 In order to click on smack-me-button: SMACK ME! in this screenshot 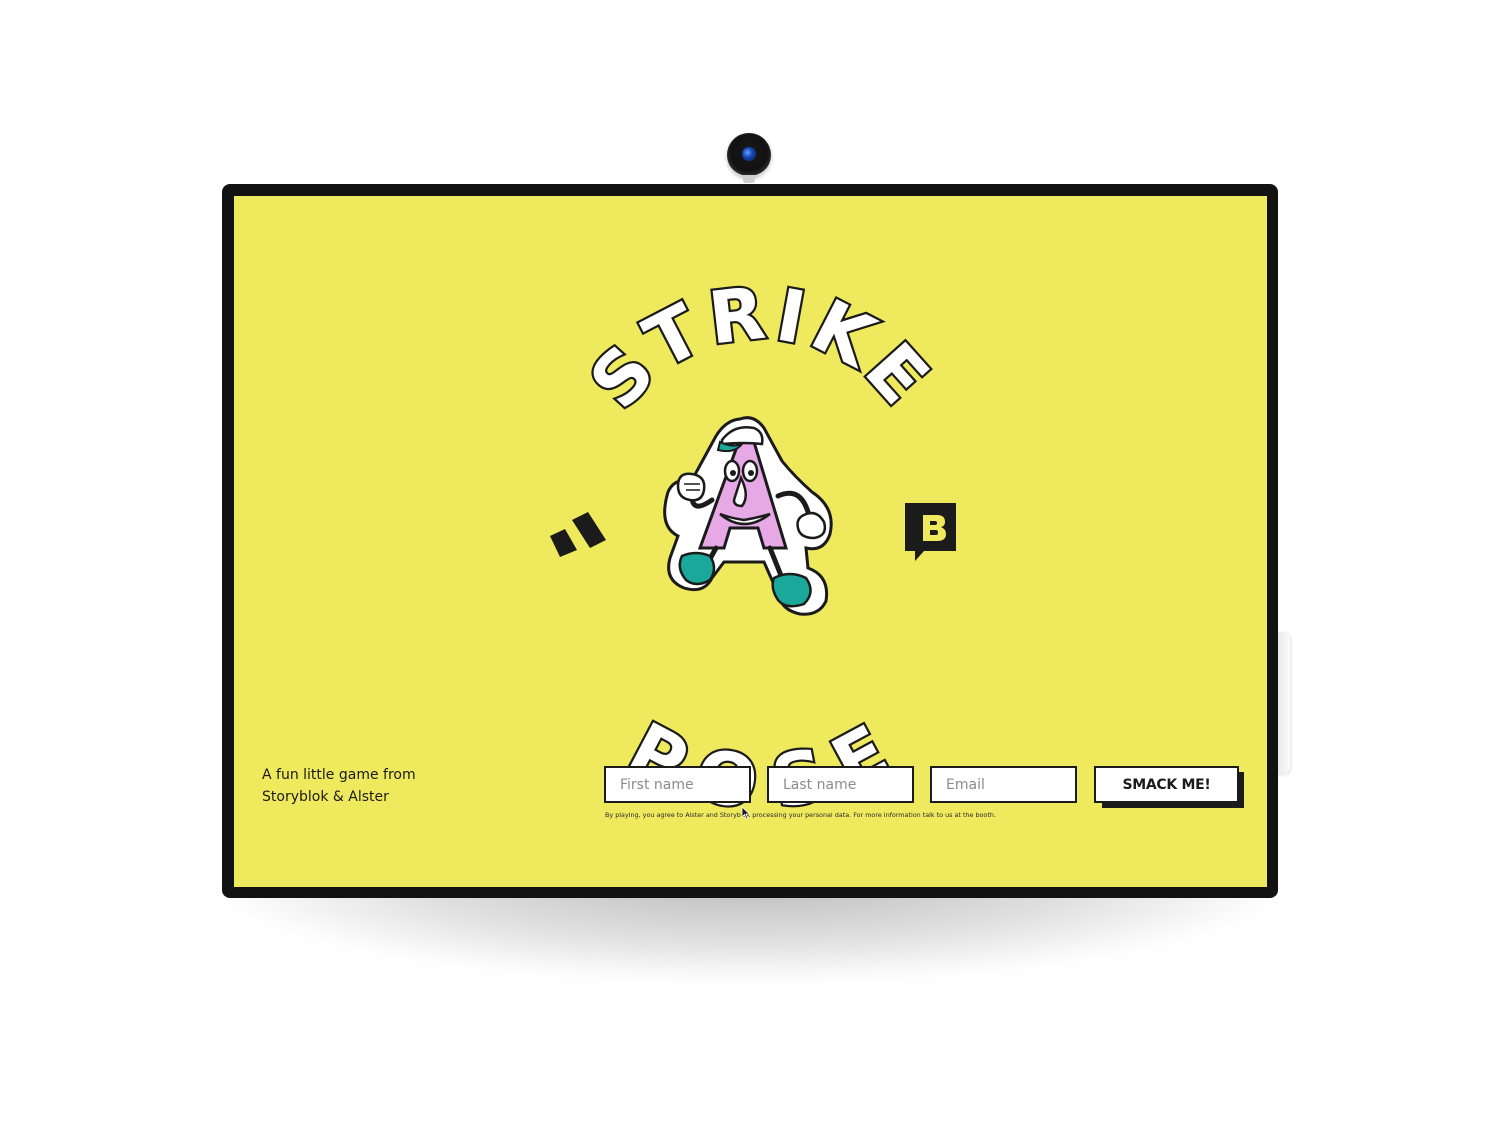, I will do `click(1166, 784)`.